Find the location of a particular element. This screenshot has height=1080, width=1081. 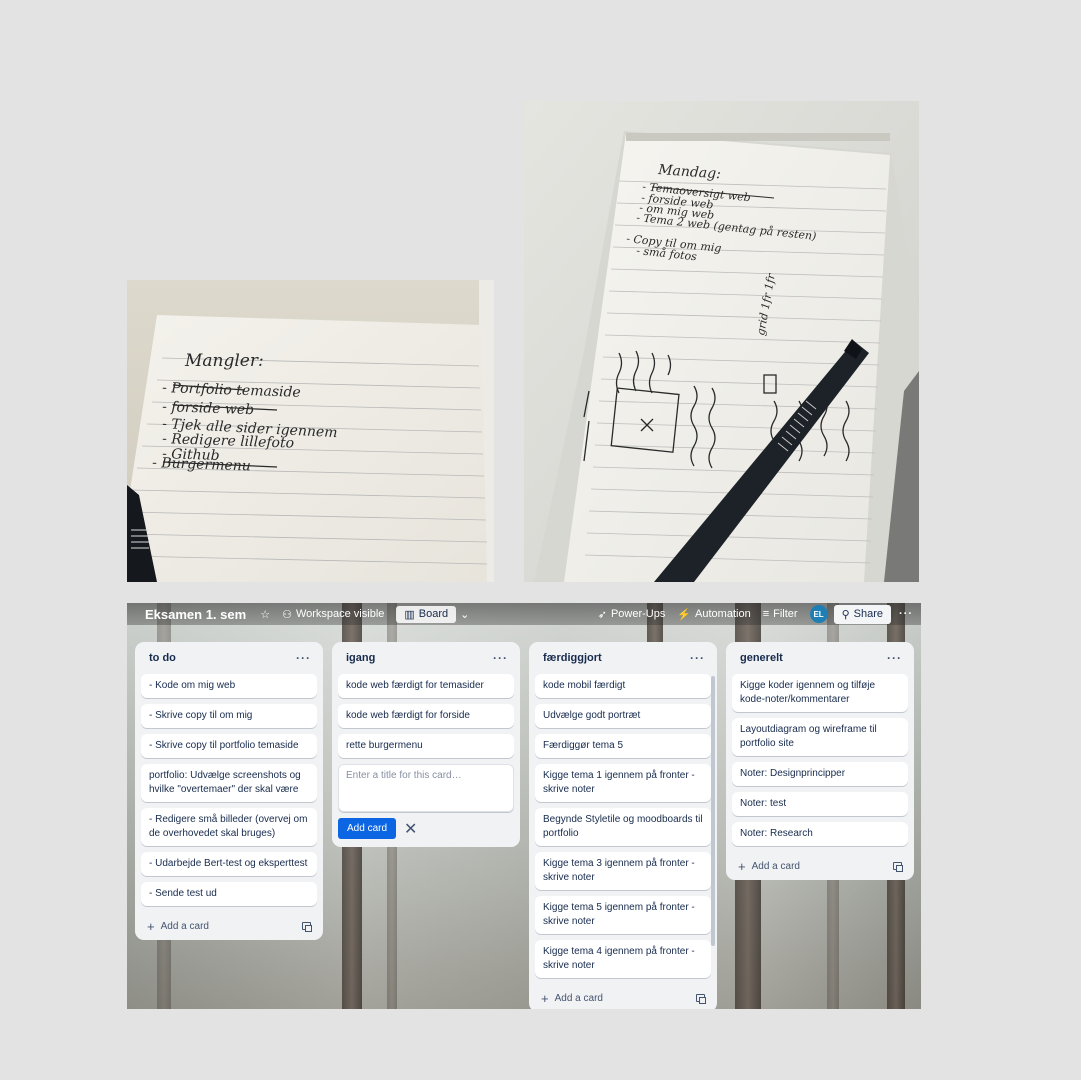

board-title: Eksamen 1. sem is located at coordinates (195, 614).